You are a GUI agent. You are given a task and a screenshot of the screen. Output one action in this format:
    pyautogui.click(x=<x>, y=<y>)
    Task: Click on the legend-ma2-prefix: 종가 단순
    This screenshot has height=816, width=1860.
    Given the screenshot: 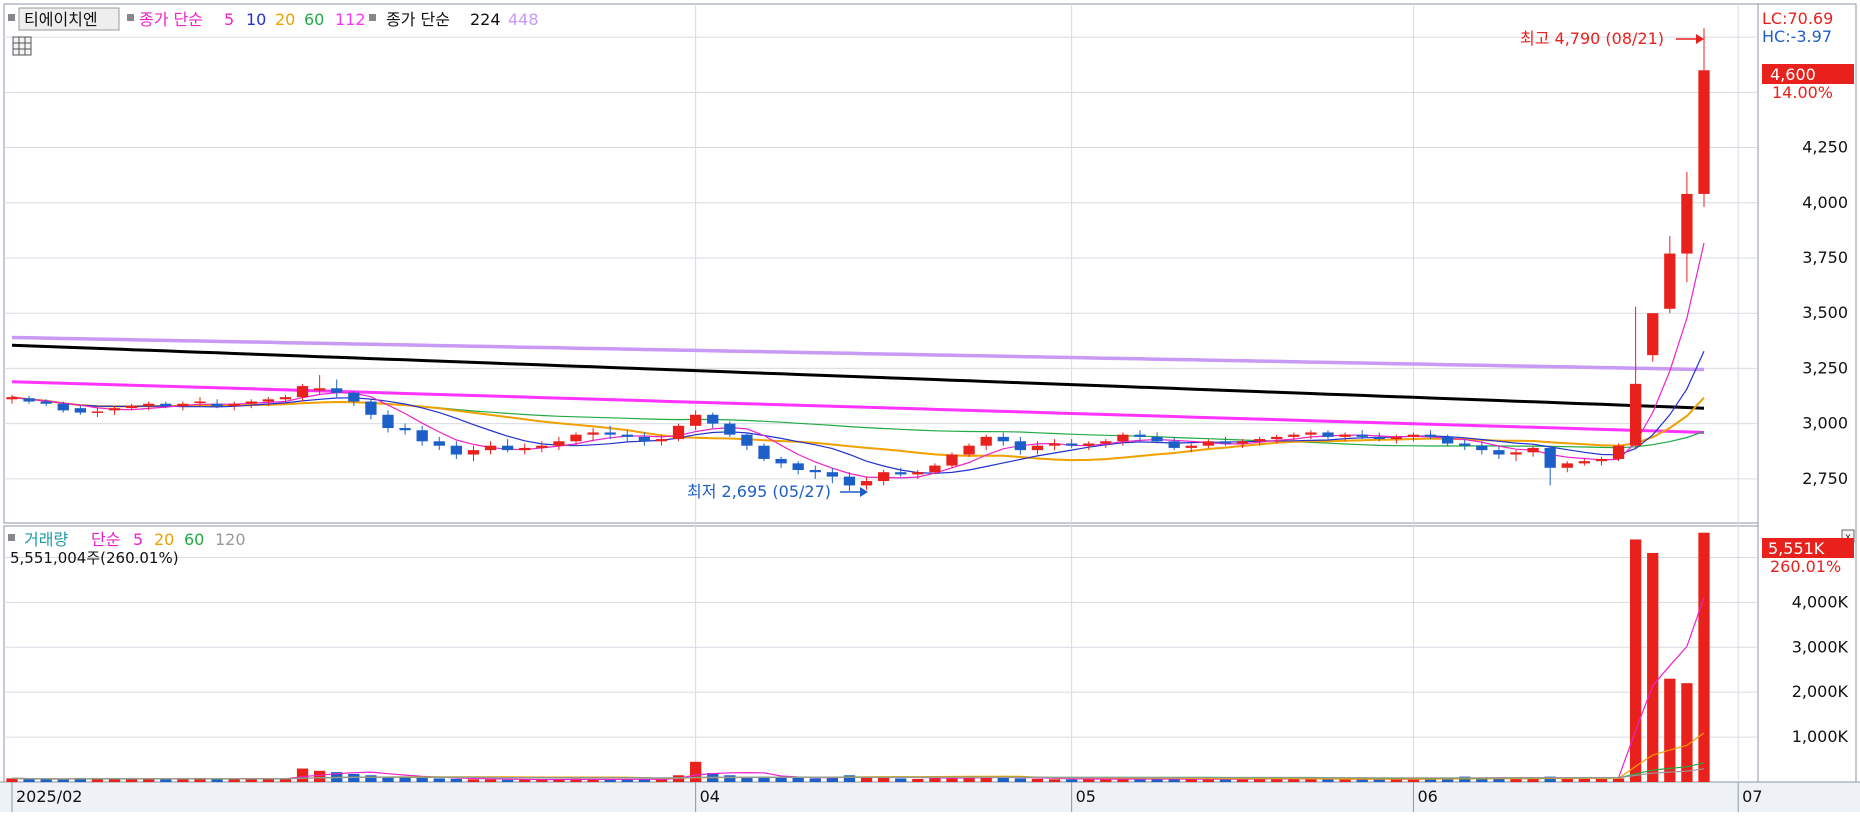 What is the action you would take?
    pyautogui.click(x=418, y=19)
    